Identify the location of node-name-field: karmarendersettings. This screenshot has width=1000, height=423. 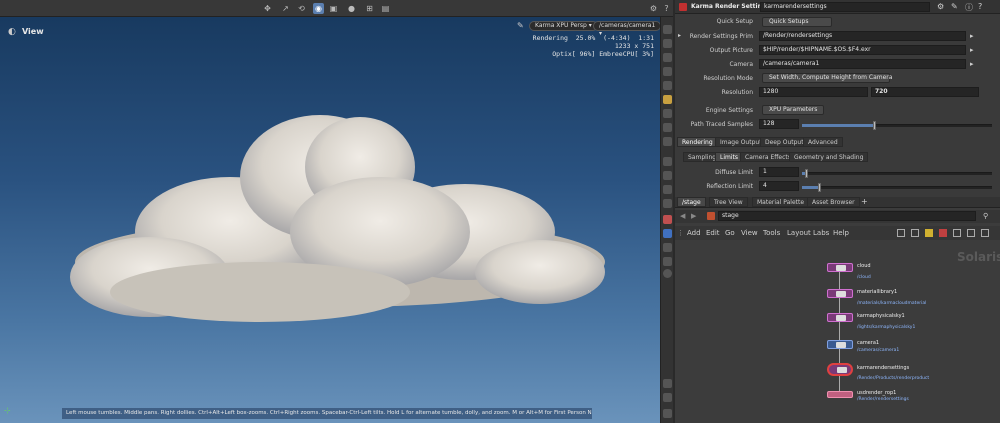
(845, 7).